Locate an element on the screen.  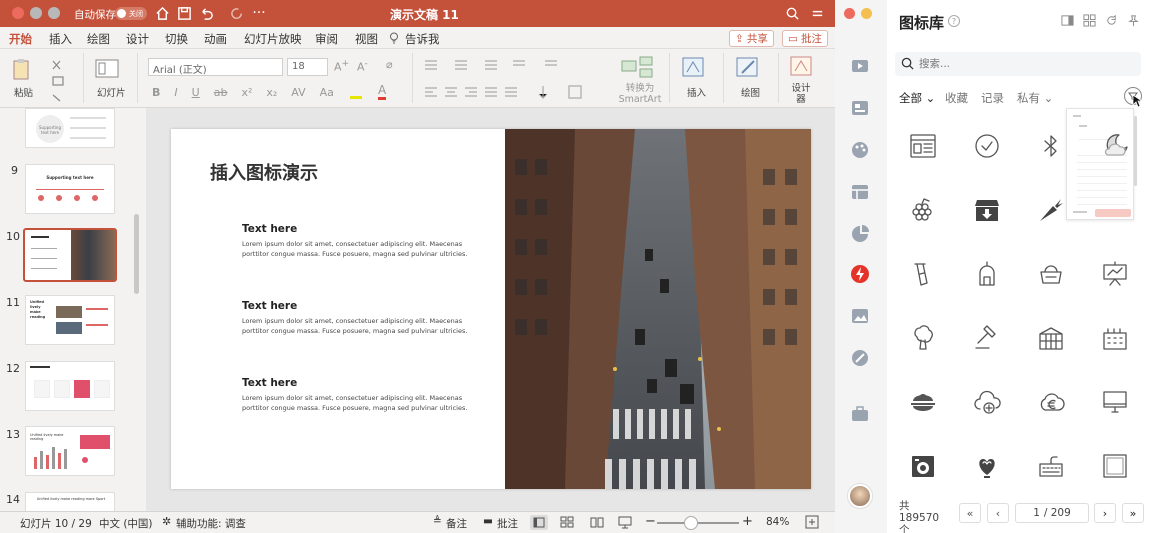
cloud-add-icon is located at coordinates (987, 402).